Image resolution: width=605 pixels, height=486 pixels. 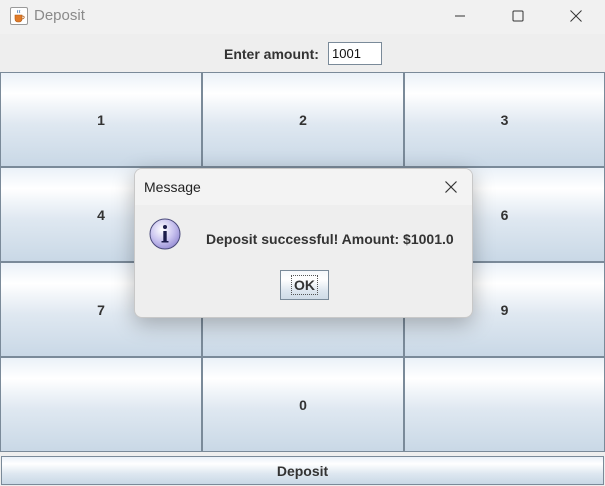 What do you see at coordinates (19, 16) in the screenshot?
I see `java-cup-icon` at bounding box center [19, 16].